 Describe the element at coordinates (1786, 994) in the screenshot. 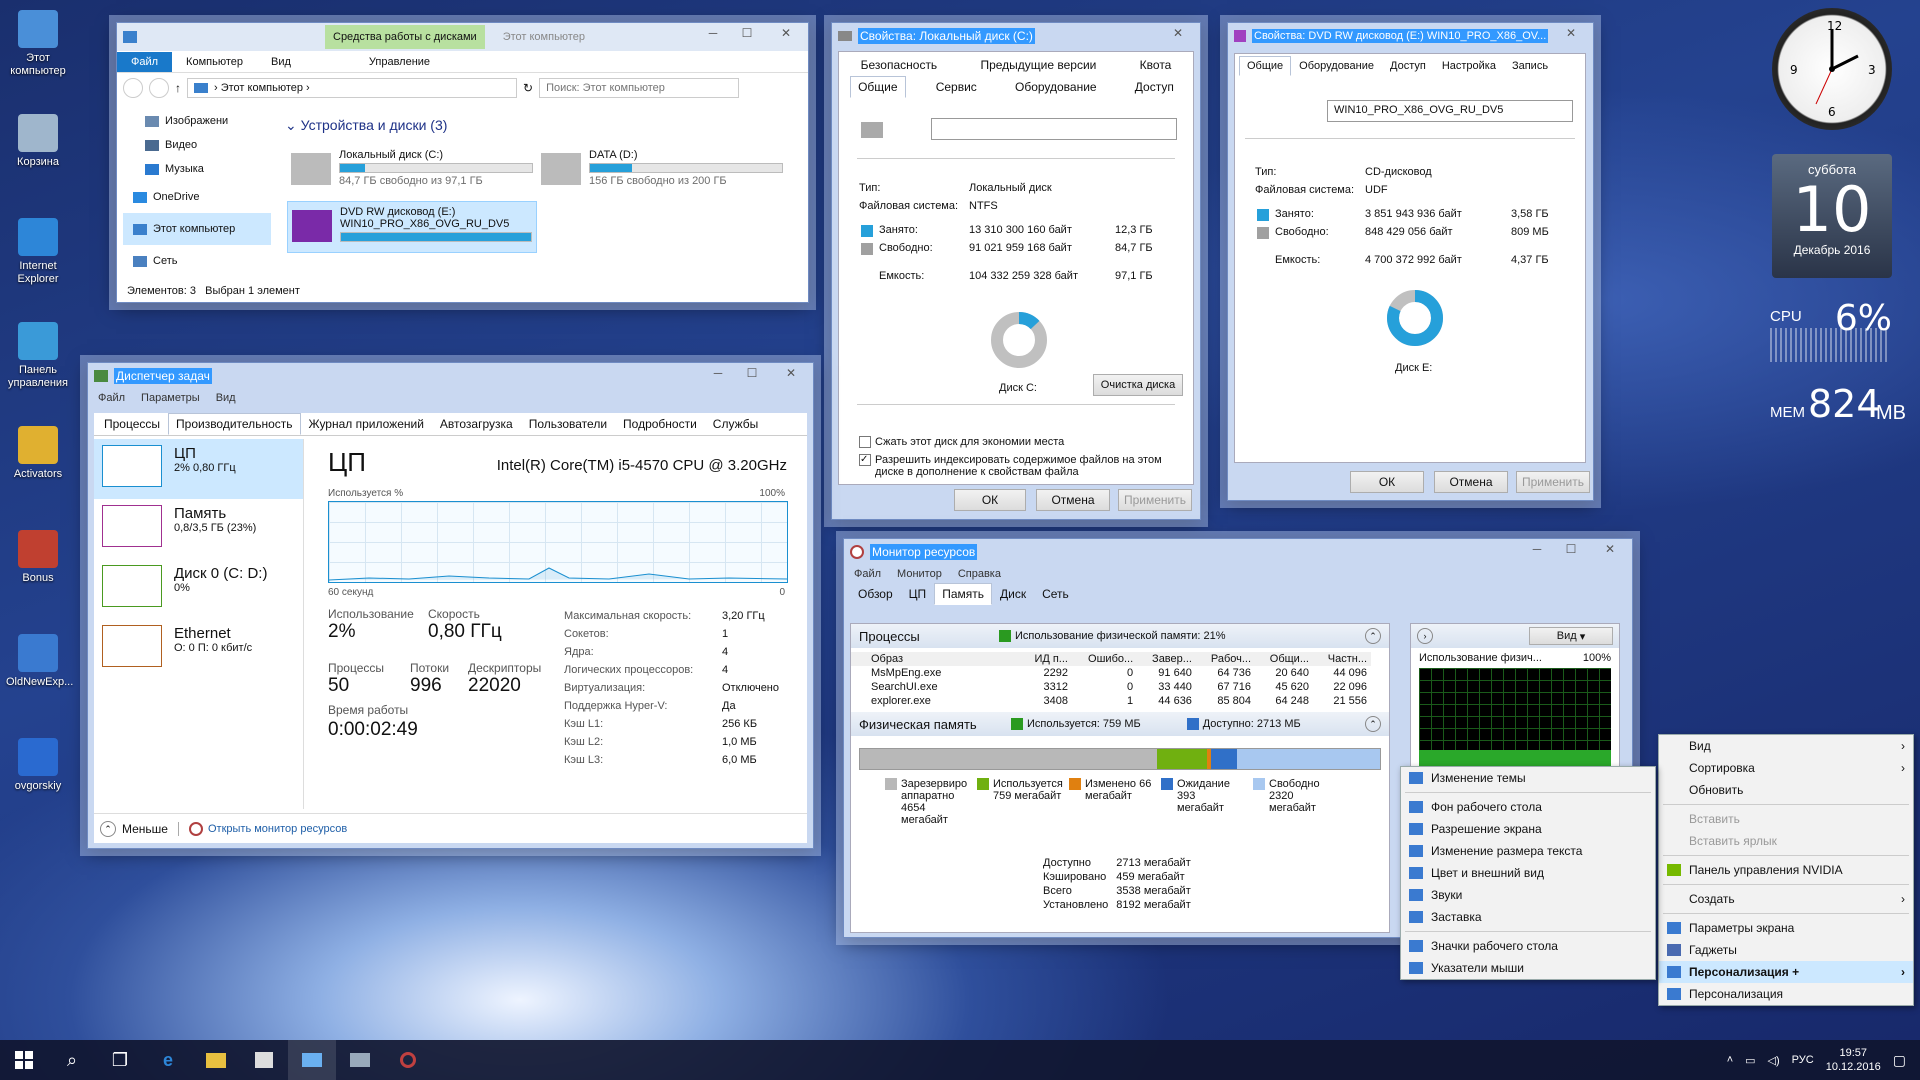

I see `menu-item: Персонализация` at that location.